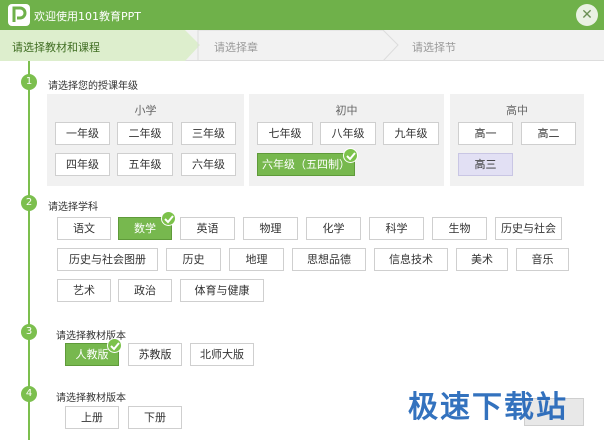  What do you see at coordinates (87, 16) in the screenshot?
I see `window-title: 欢迎使用101教育PPT` at bounding box center [87, 16].